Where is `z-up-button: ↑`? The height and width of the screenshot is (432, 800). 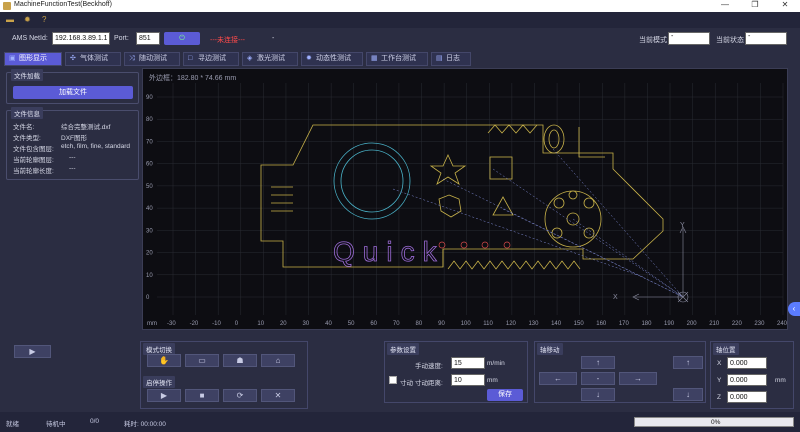
z-up-button: ↑ is located at coordinates (688, 362).